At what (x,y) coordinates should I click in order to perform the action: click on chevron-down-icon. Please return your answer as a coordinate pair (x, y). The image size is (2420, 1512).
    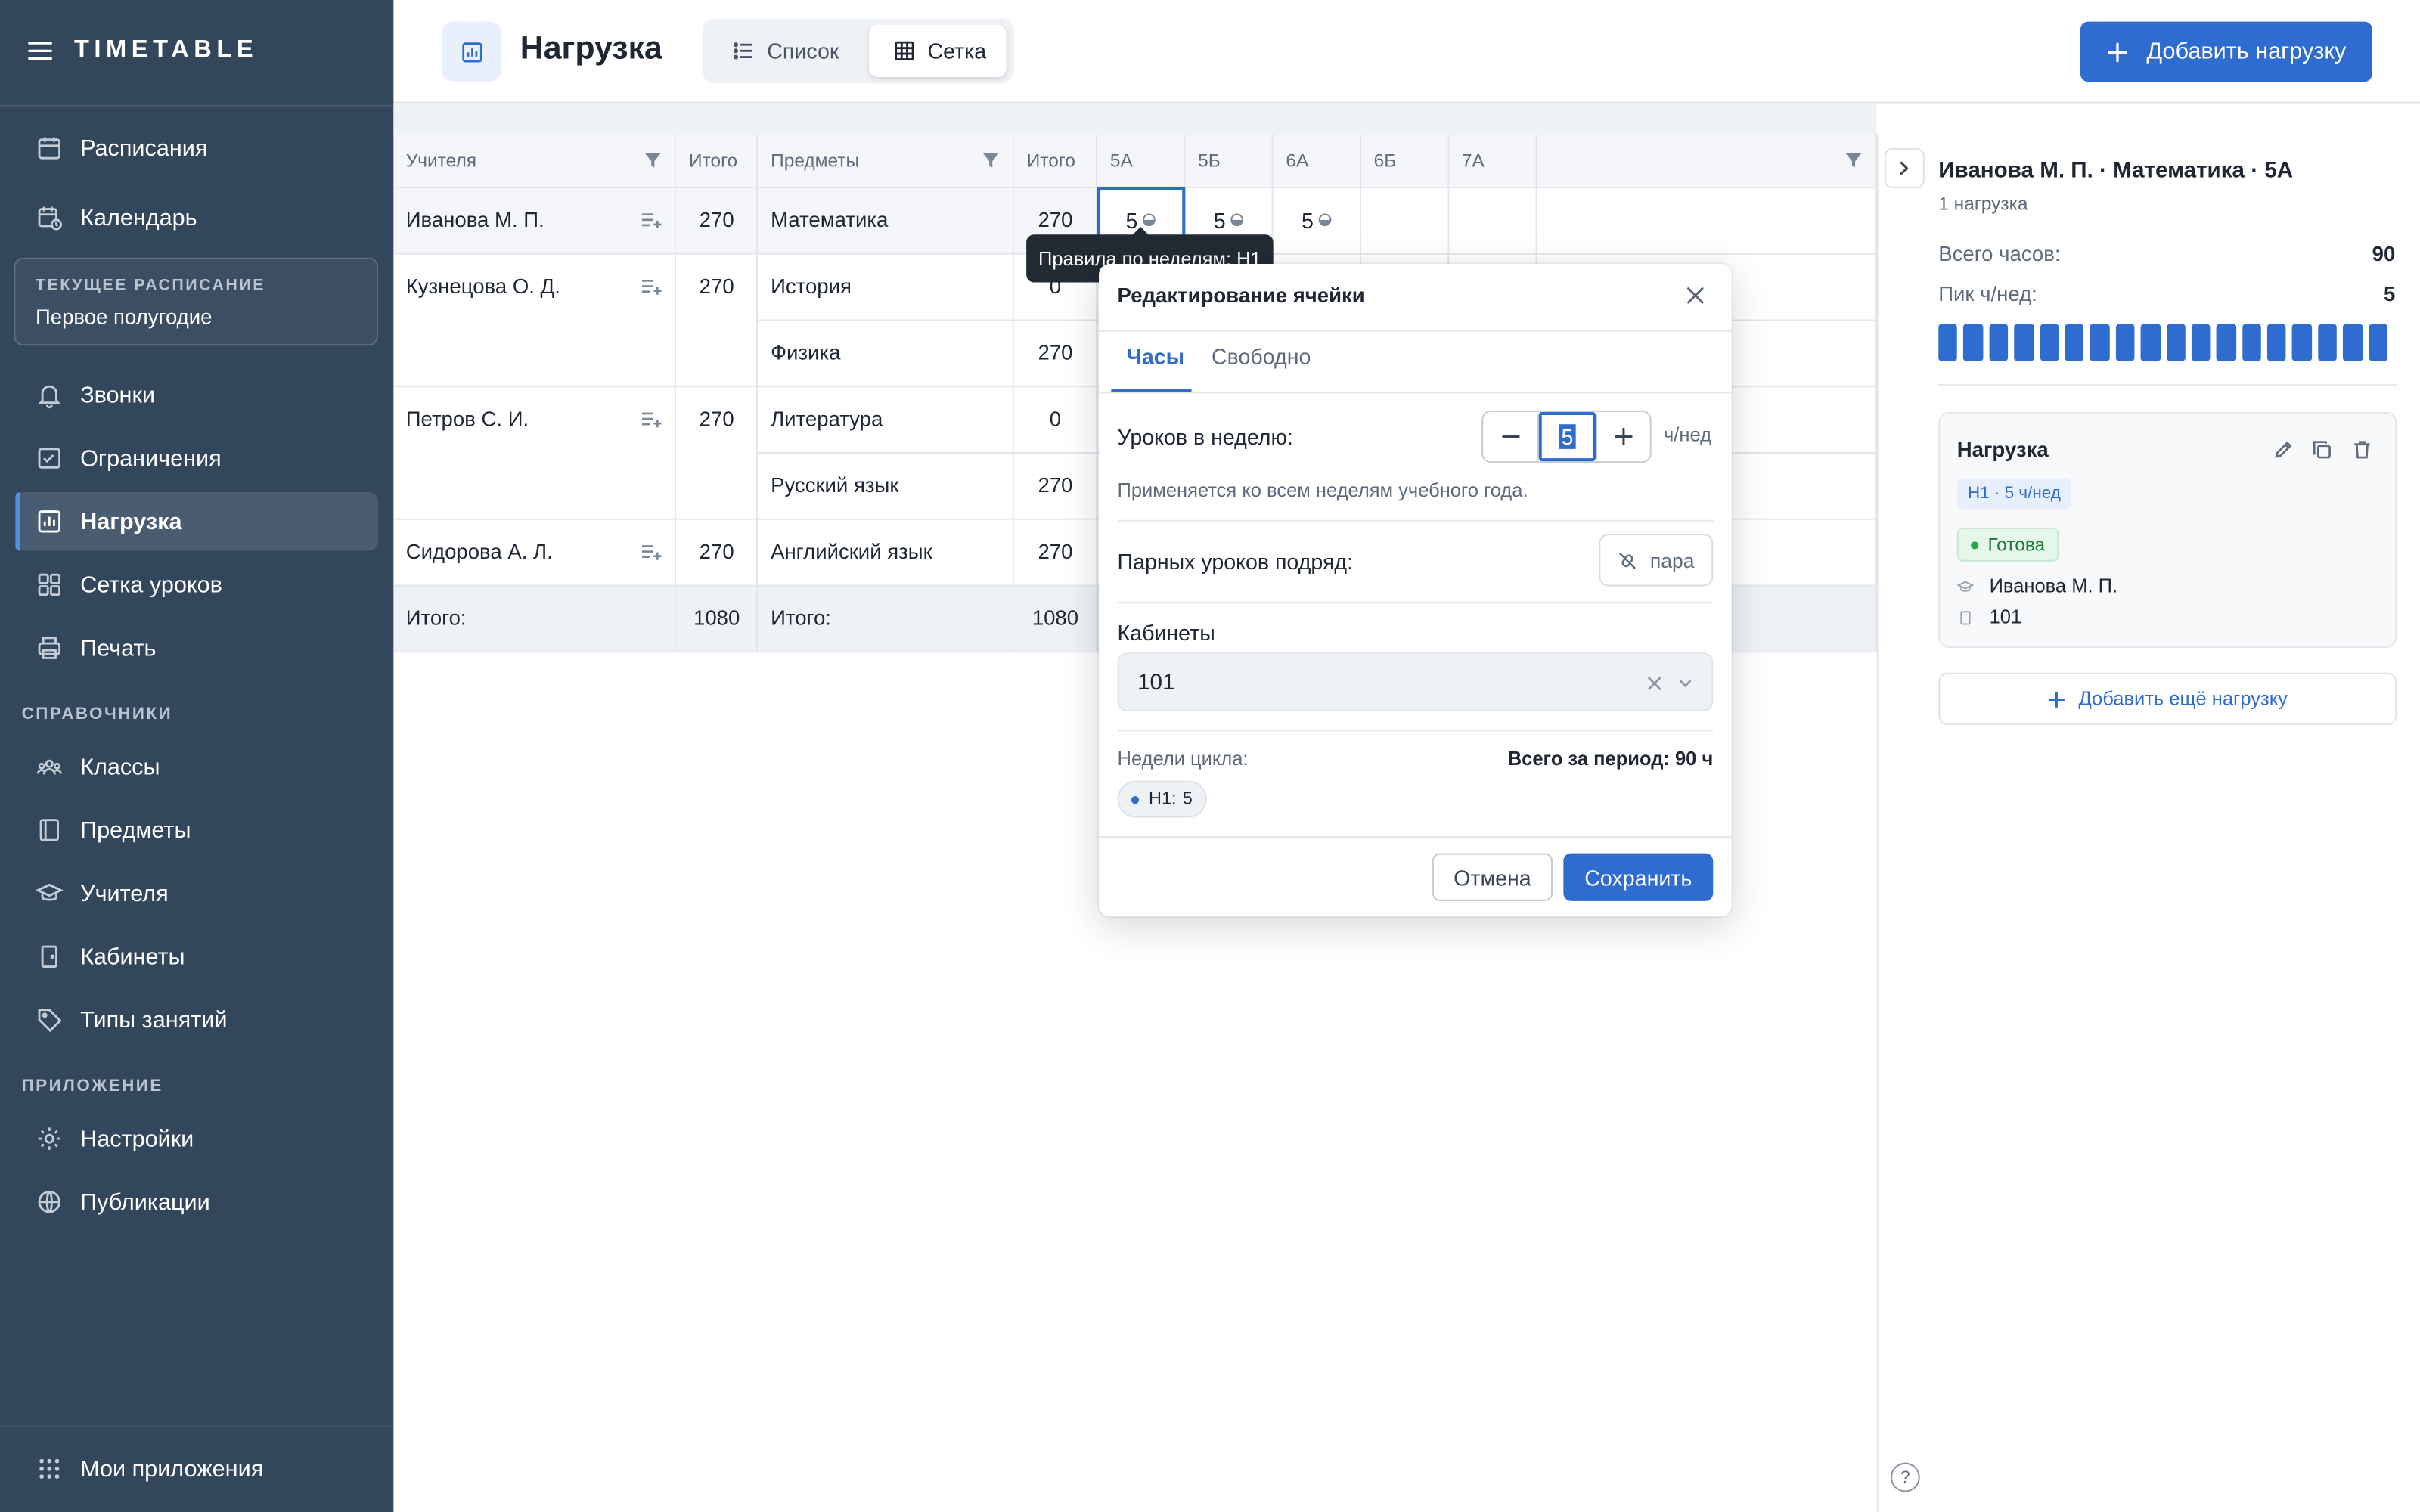
    Looking at the image, I should click on (1684, 683).